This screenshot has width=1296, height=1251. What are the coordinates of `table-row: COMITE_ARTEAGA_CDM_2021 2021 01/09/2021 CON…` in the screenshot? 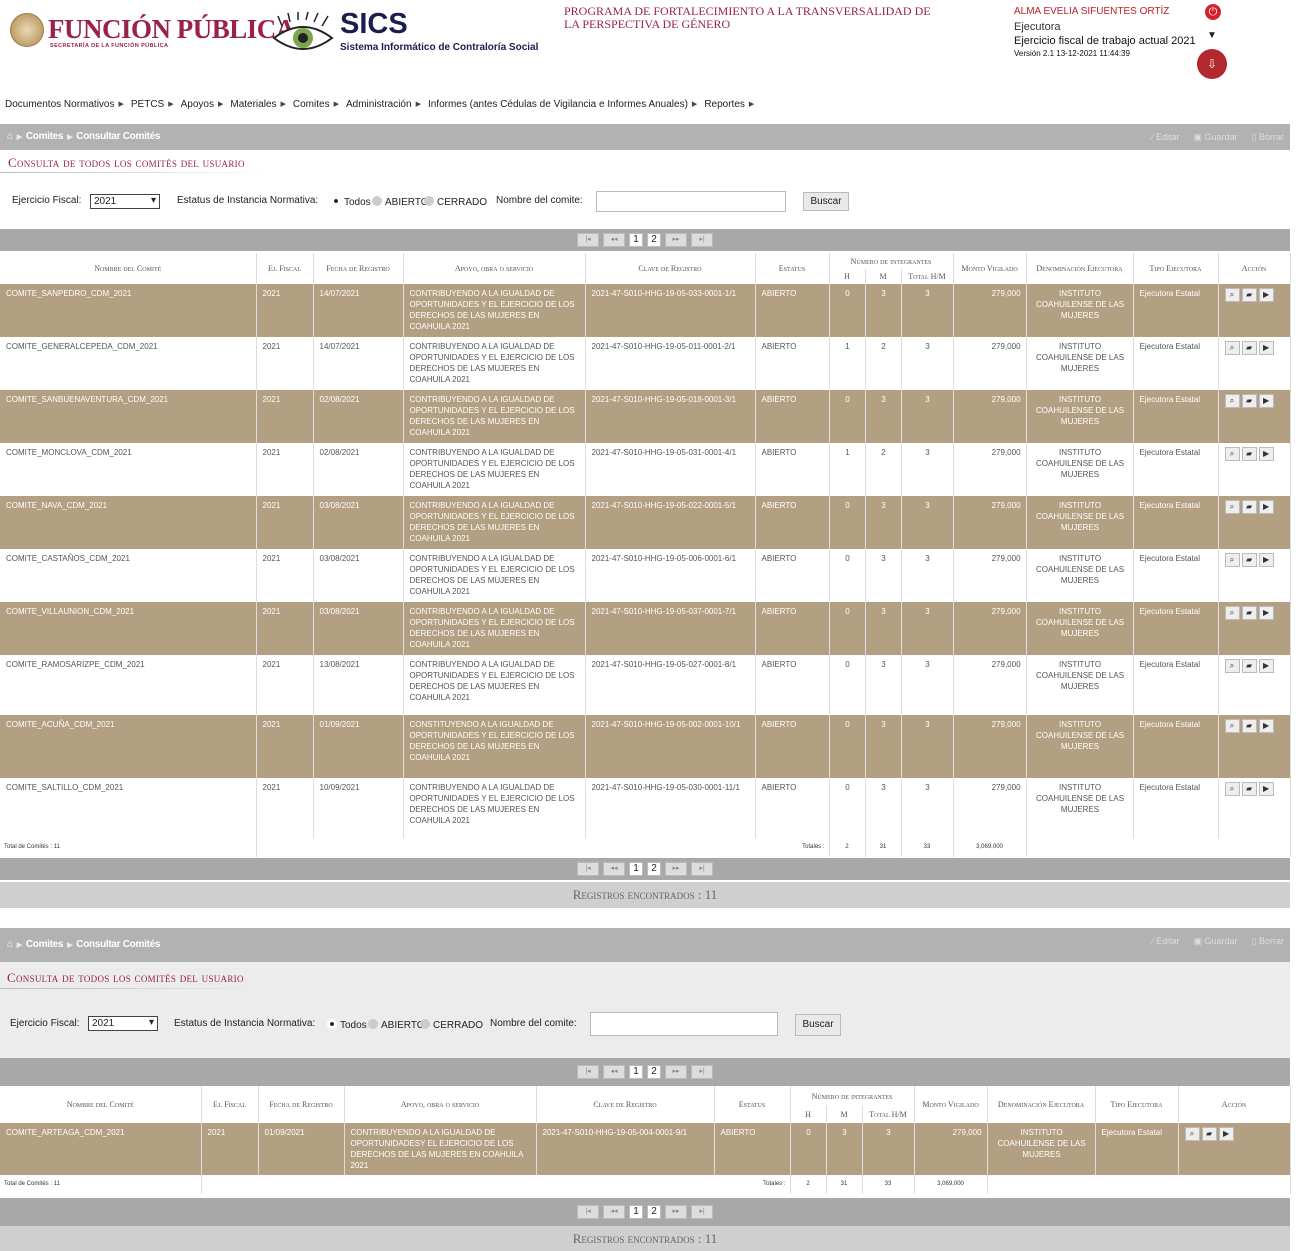 It's located at (645, 1149).